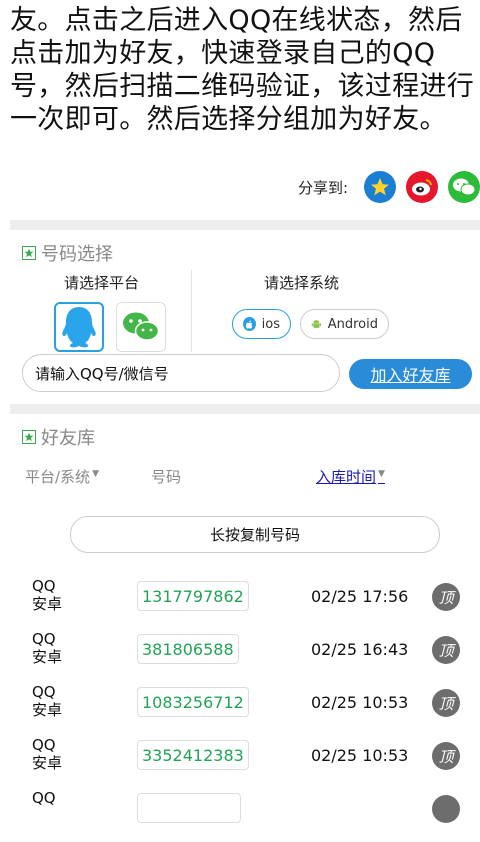 This screenshot has height=842, width=480. Describe the element at coordinates (193, 596) in the screenshot. I see `row-number: 1317797862` at that location.